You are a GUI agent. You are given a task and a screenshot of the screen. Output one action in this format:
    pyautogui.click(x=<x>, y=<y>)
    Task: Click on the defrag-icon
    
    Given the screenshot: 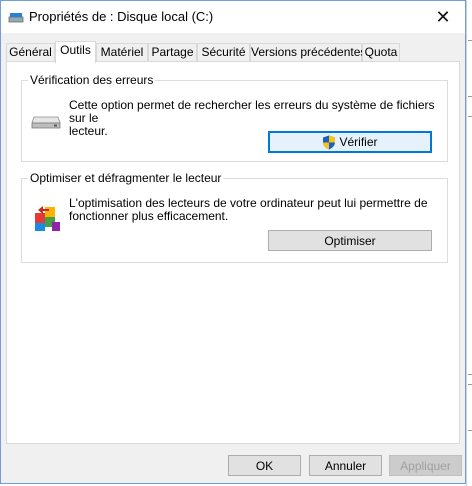 What is the action you would take?
    pyautogui.click(x=47, y=218)
    